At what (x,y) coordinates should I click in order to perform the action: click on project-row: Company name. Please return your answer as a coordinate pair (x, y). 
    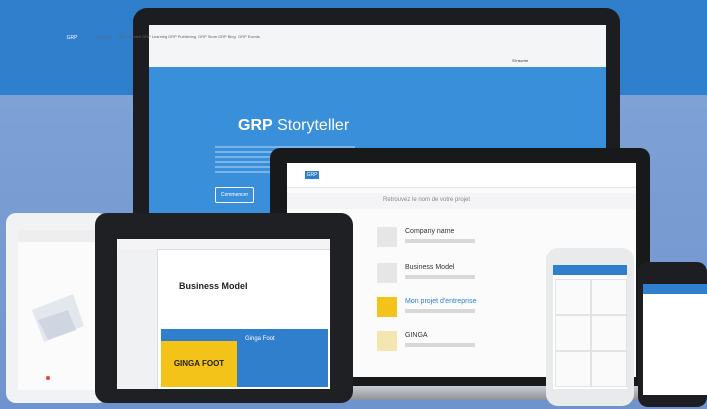
    Looking at the image, I should click on (463, 241).